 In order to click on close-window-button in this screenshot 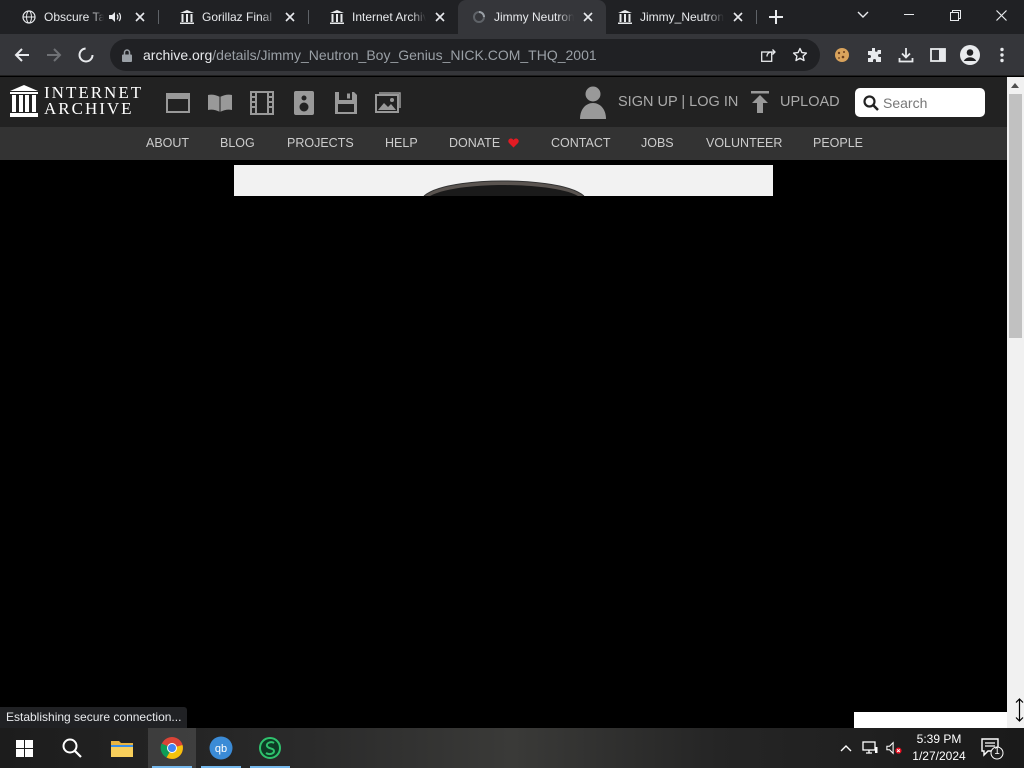, I will do `click(1001, 15)`.